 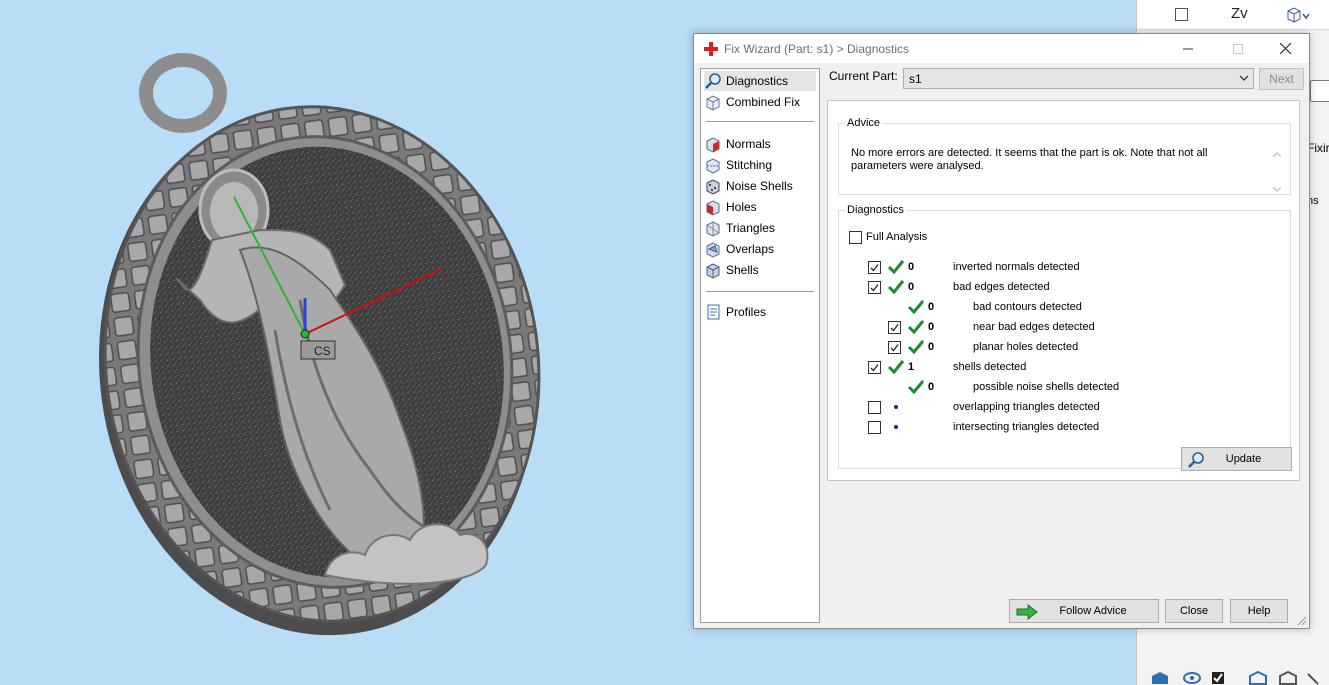 I want to click on toolbar-eye-icon, so click(x=1192, y=678).